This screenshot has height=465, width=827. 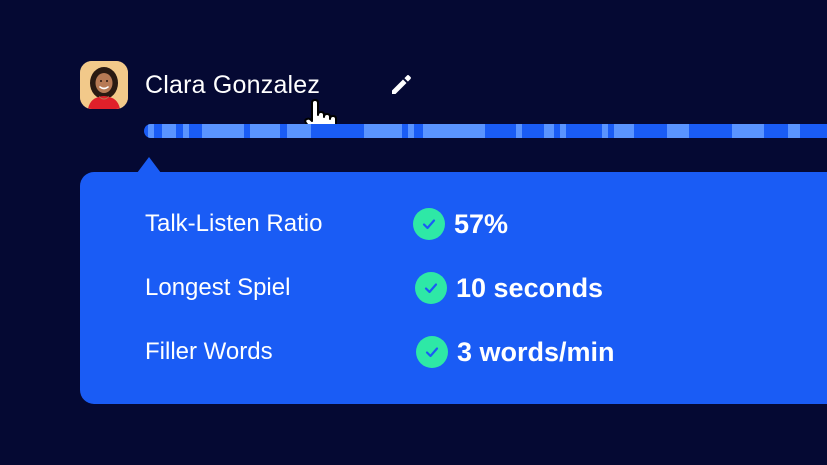 What do you see at coordinates (233, 84) in the screenshot?
I see `user-name: Clara Gonzalez` at bounding box center [233, 84].